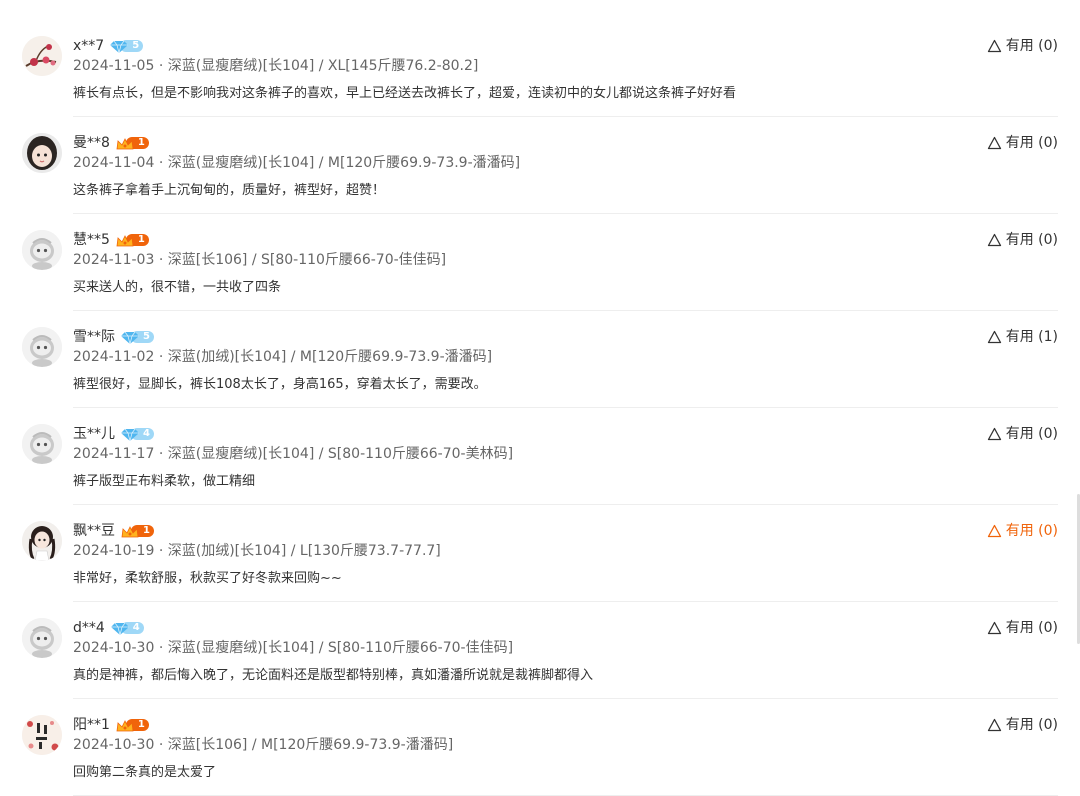 The image size is (1080, 796). I want to click on name-row: 玉**儿 4, so click(113, 434).